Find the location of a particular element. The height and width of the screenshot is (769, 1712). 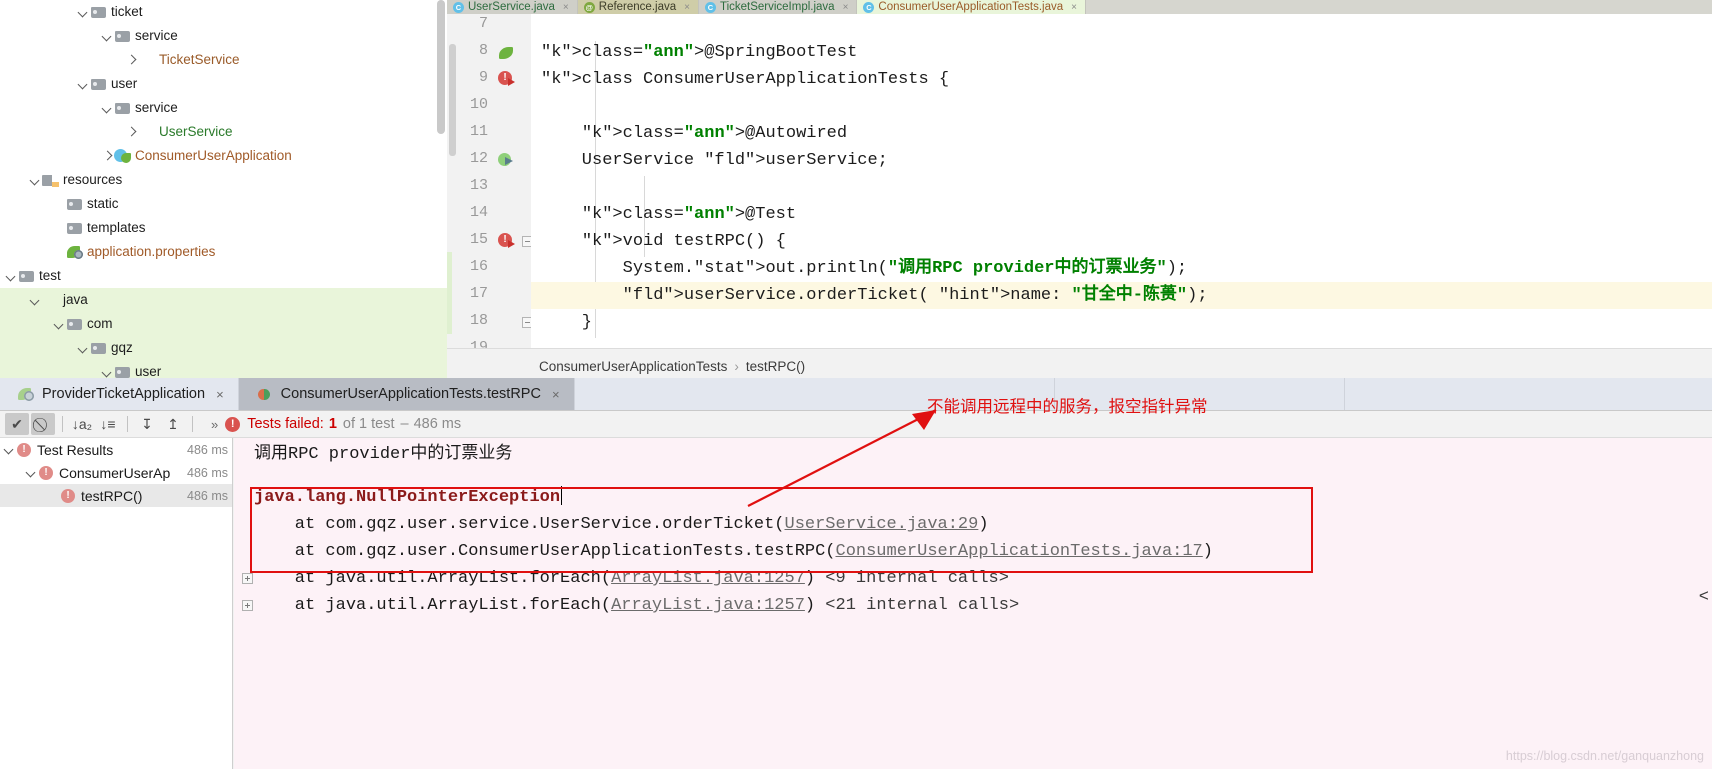

annotation-text: 不能调用远程中的服务，报空指针异常 is located at coordinates (1067, 406).